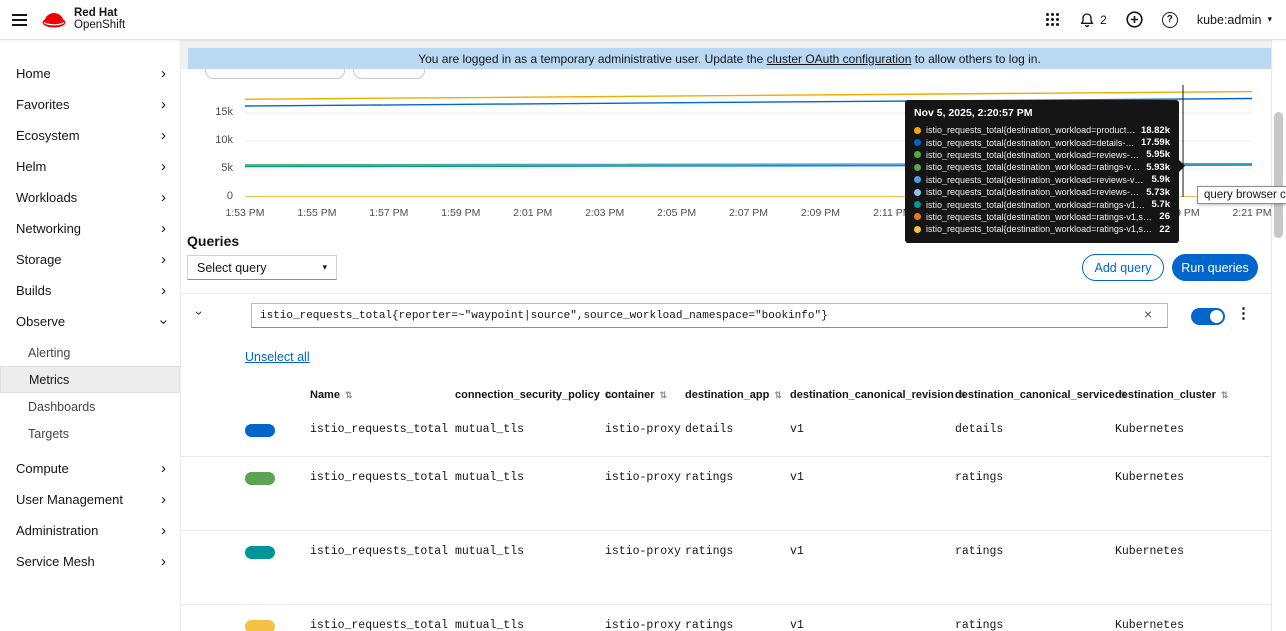 This screenshot has height=631, width=1286. Describe the element at coordinates (90, 406) in the screenshot. I see `sidebar-item-dashboards: Dashboards` at that location.